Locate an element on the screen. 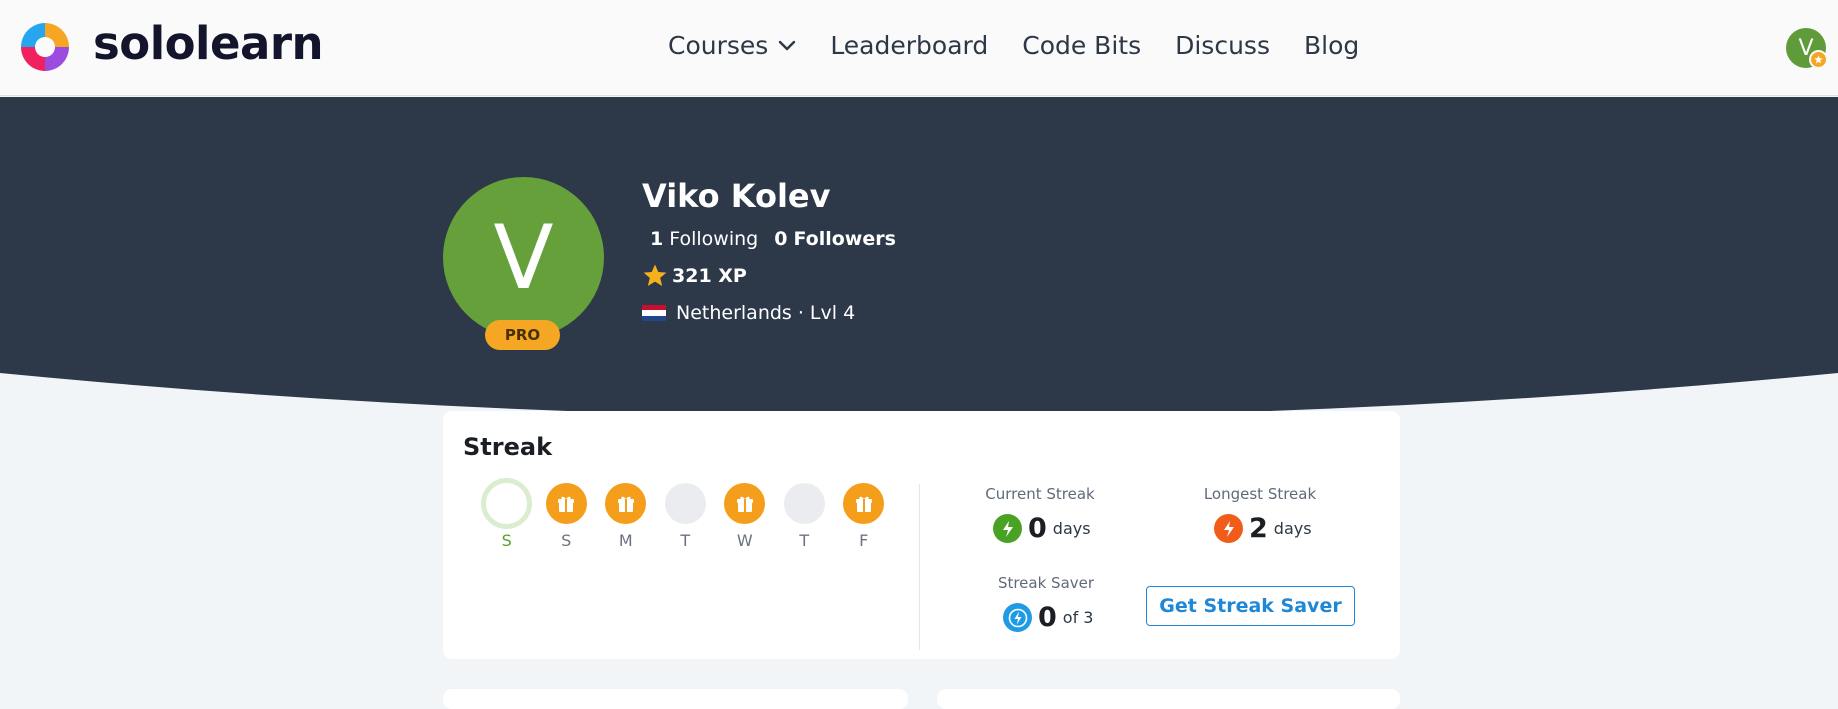  today-ring-icon is located at coordinates (507, 503).